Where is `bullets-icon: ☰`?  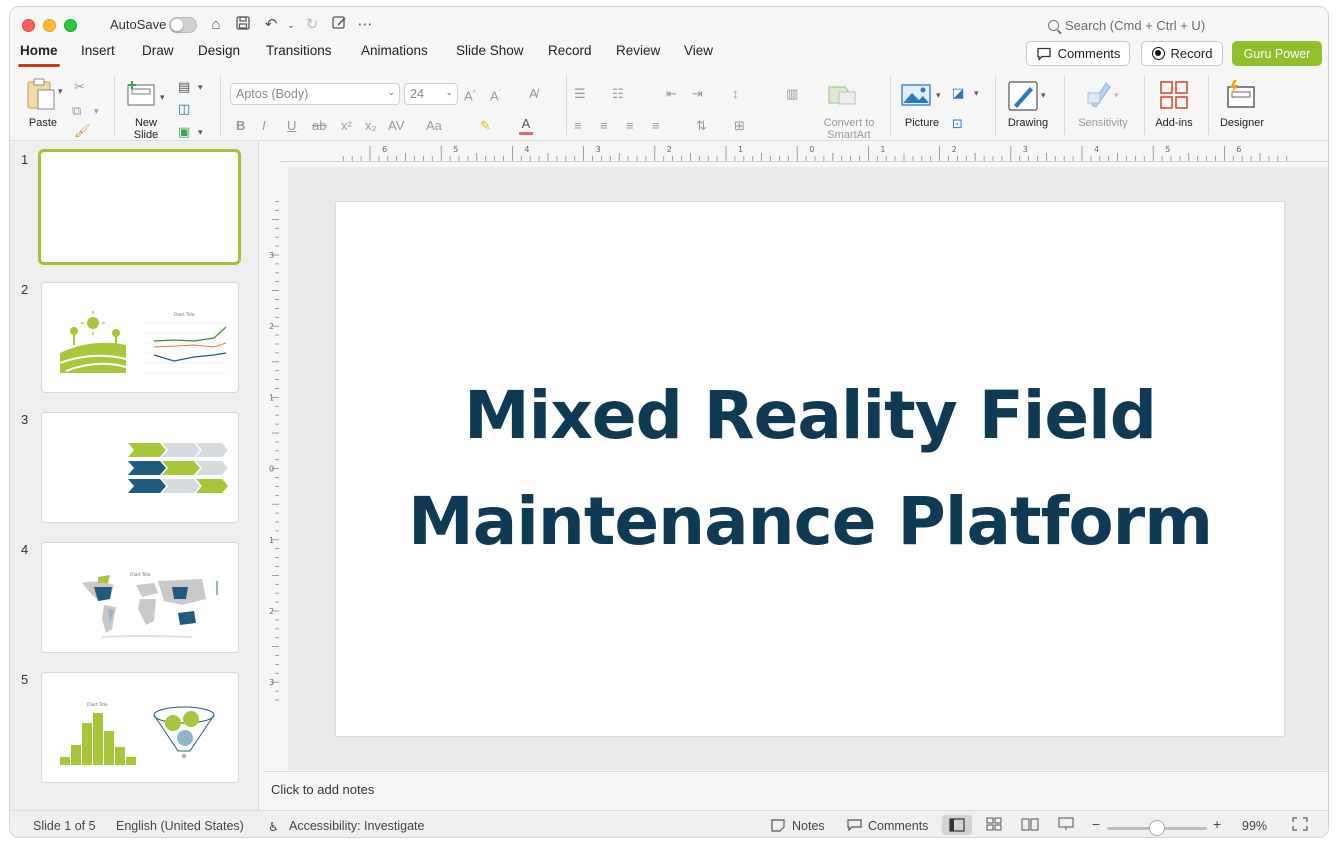 bullets-icon: ☰ is located at coordinates (580, 94).